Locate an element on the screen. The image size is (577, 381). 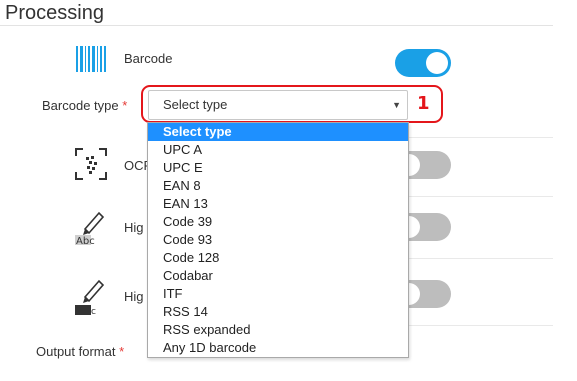
section-divider is located at coordinates (276, 25).